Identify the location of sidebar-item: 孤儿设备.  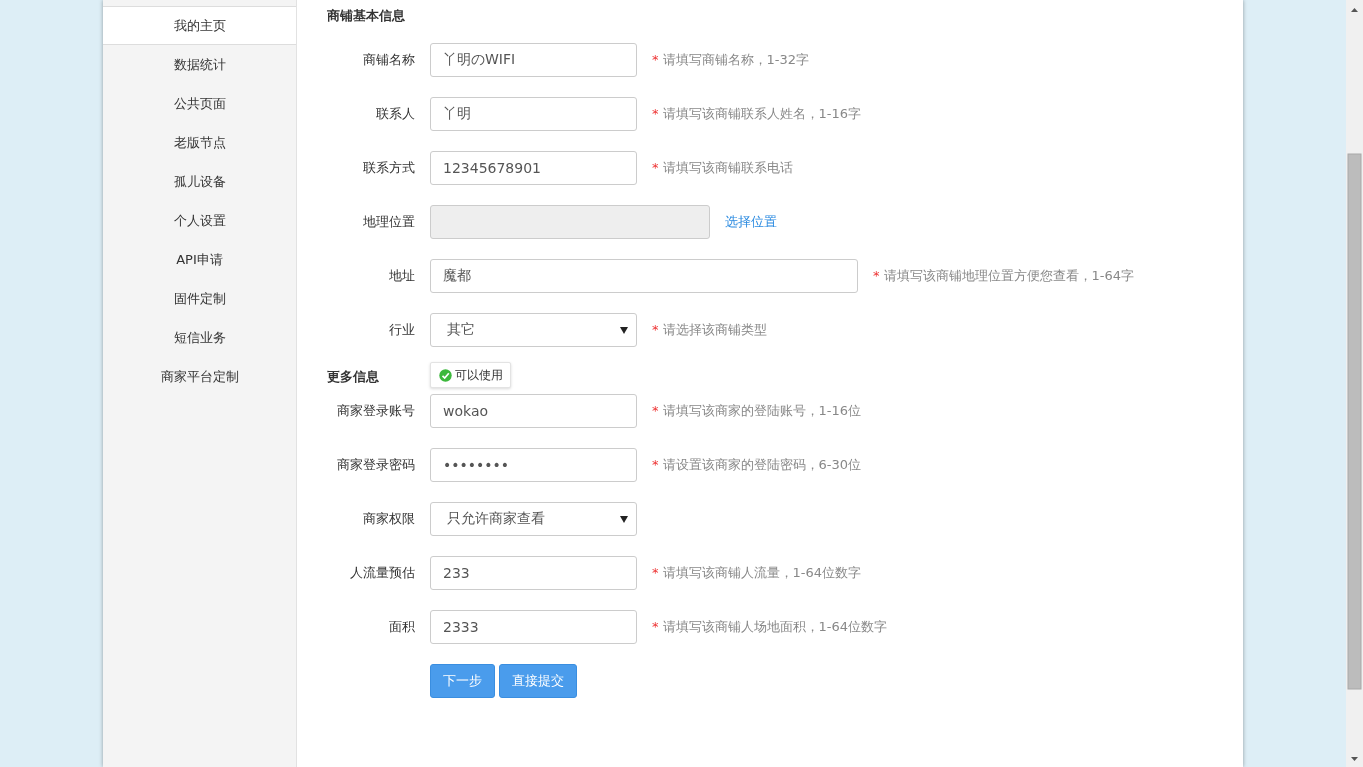
(199, 181).